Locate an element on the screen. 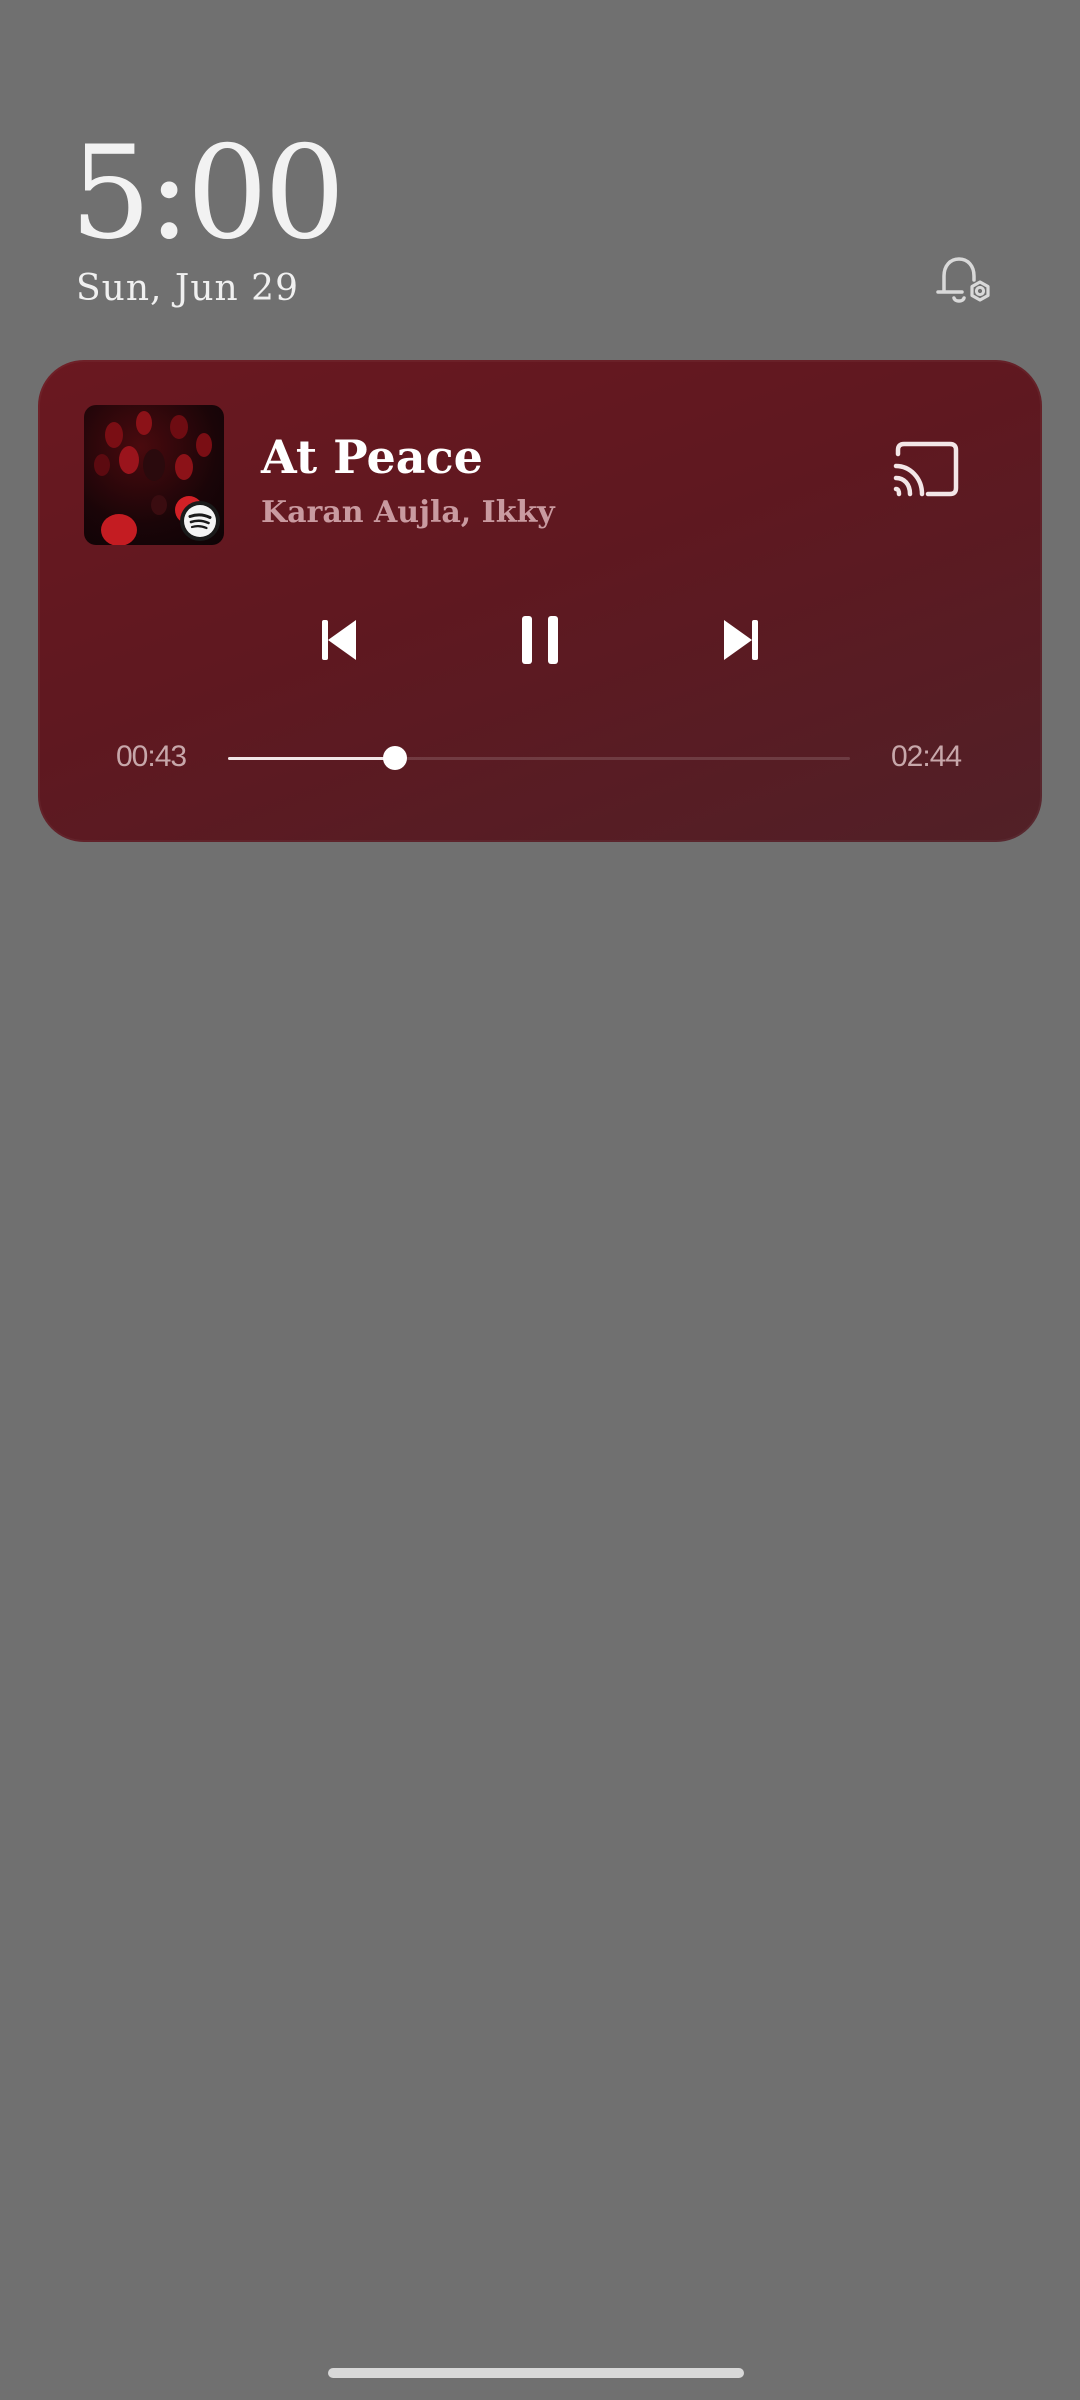 This screenshot has width=1080, height=2400. pause-icon is located at coordinates (540, 640).